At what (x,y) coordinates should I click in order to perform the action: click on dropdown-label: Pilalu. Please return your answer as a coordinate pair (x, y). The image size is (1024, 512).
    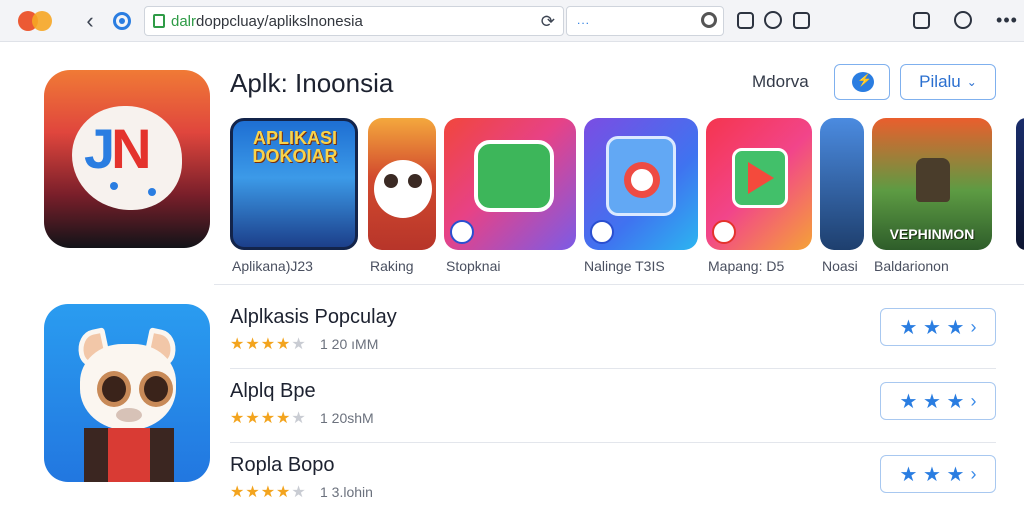
    Looking at the image, I should click on (940, 81).